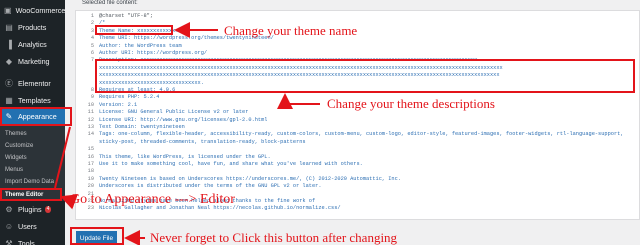 The height and width of the screenshot is (245, 640). Describe the element at coordinates (92, 97) in the screenshot. I see `line-number: 9` at that location.